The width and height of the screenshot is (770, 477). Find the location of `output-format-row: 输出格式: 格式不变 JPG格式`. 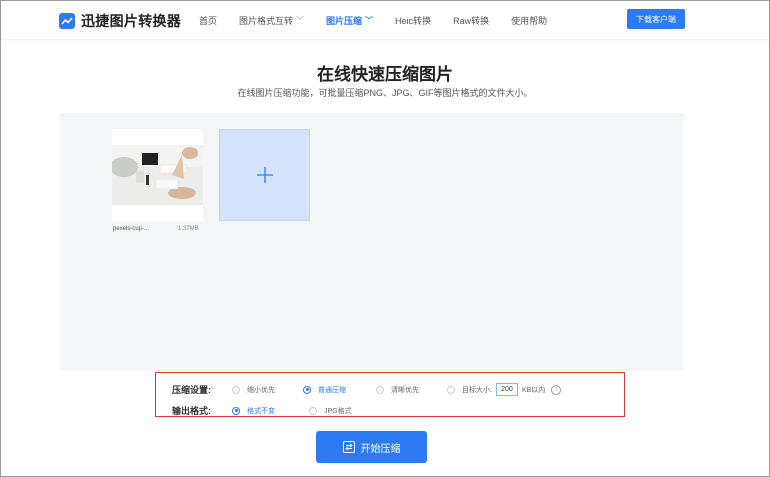

output-format-row: 输出格式: 格式不变 JPG格式 is located at coordinates (262, 410).